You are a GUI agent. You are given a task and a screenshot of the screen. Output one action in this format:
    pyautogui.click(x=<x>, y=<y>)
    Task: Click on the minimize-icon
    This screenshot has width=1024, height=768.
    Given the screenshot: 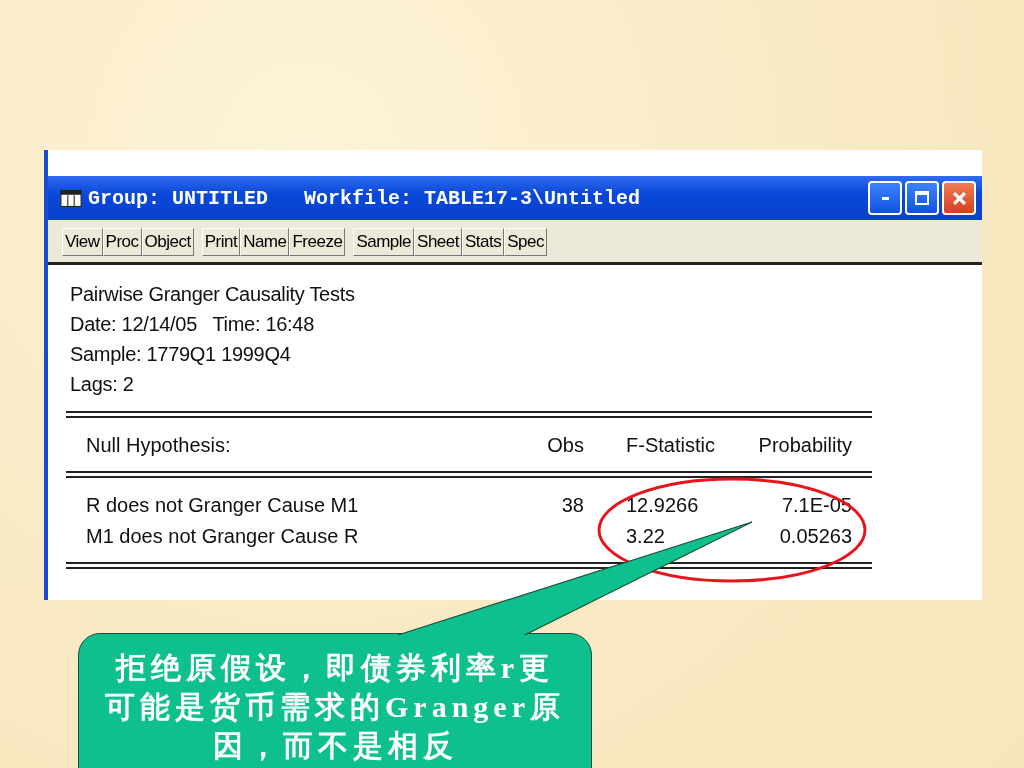 What is the action you would take?
    pyautogui.click(x=885, y=198)
    